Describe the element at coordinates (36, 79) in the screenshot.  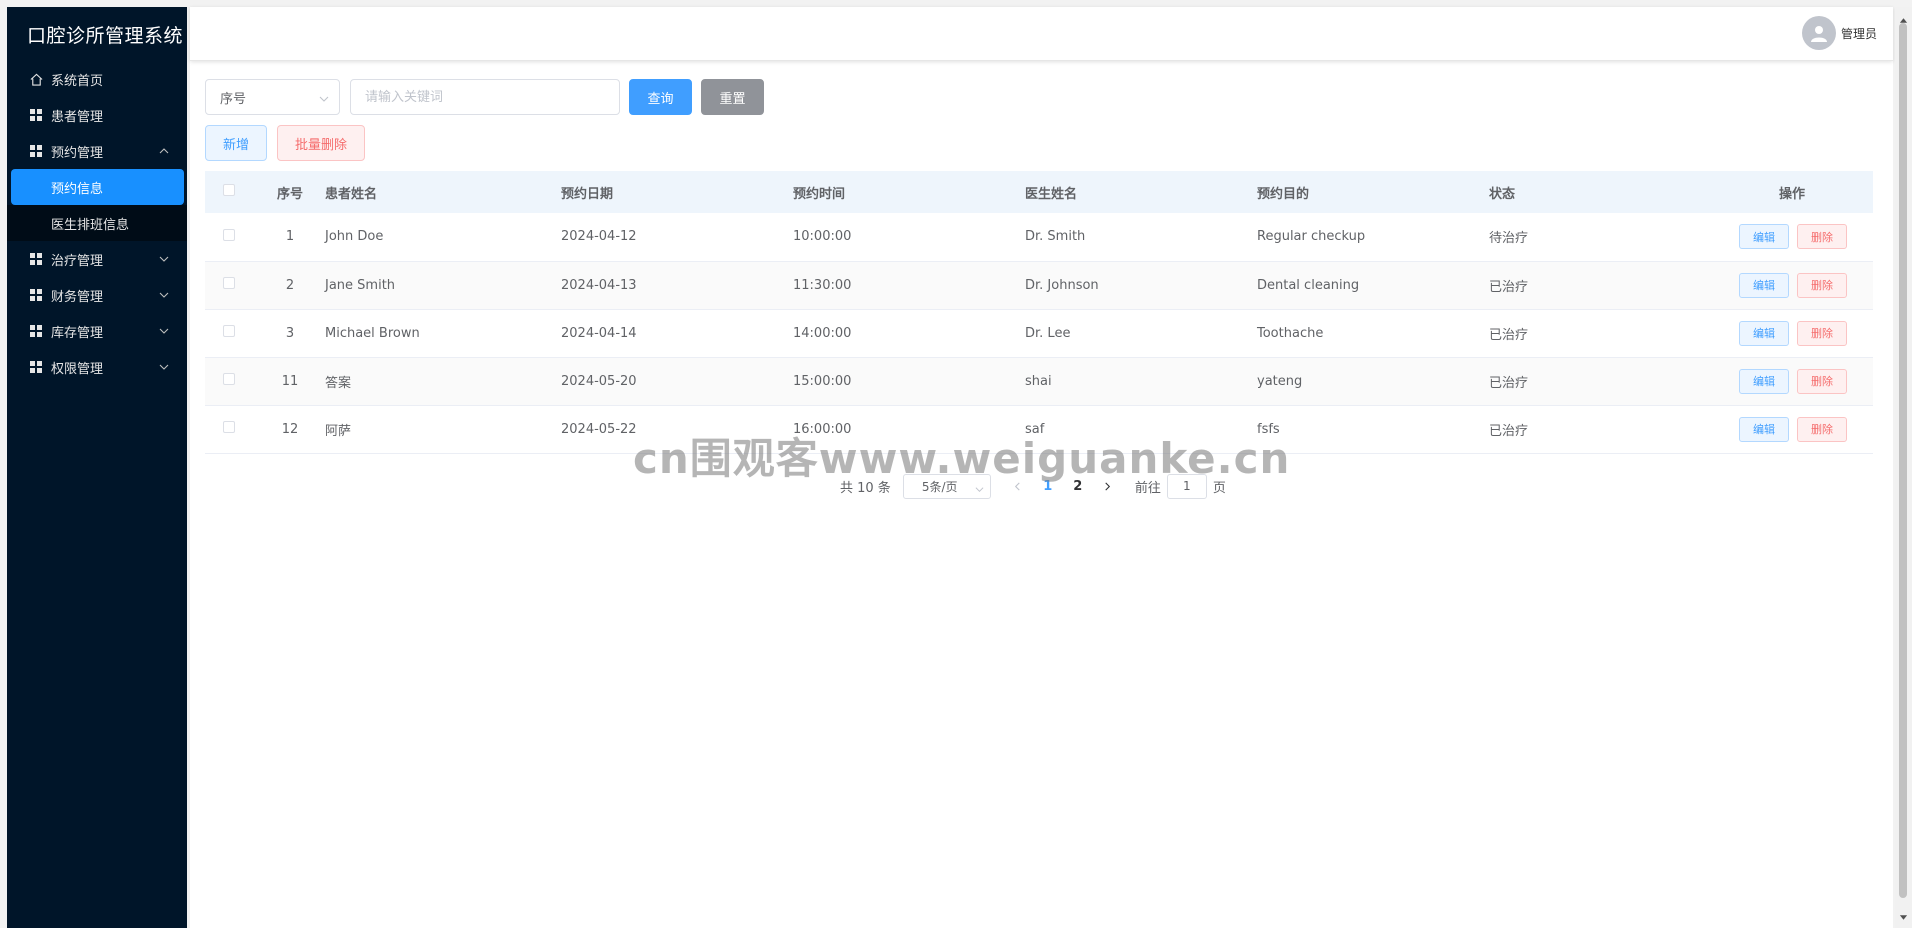
I see `home-icon` at that location.